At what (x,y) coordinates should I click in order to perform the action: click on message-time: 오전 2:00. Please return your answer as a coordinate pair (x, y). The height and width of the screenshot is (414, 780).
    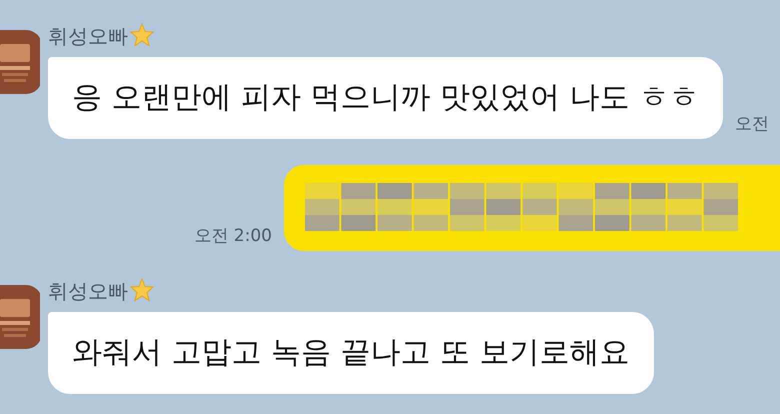
    Looking at the image, I should click on (233, 236).